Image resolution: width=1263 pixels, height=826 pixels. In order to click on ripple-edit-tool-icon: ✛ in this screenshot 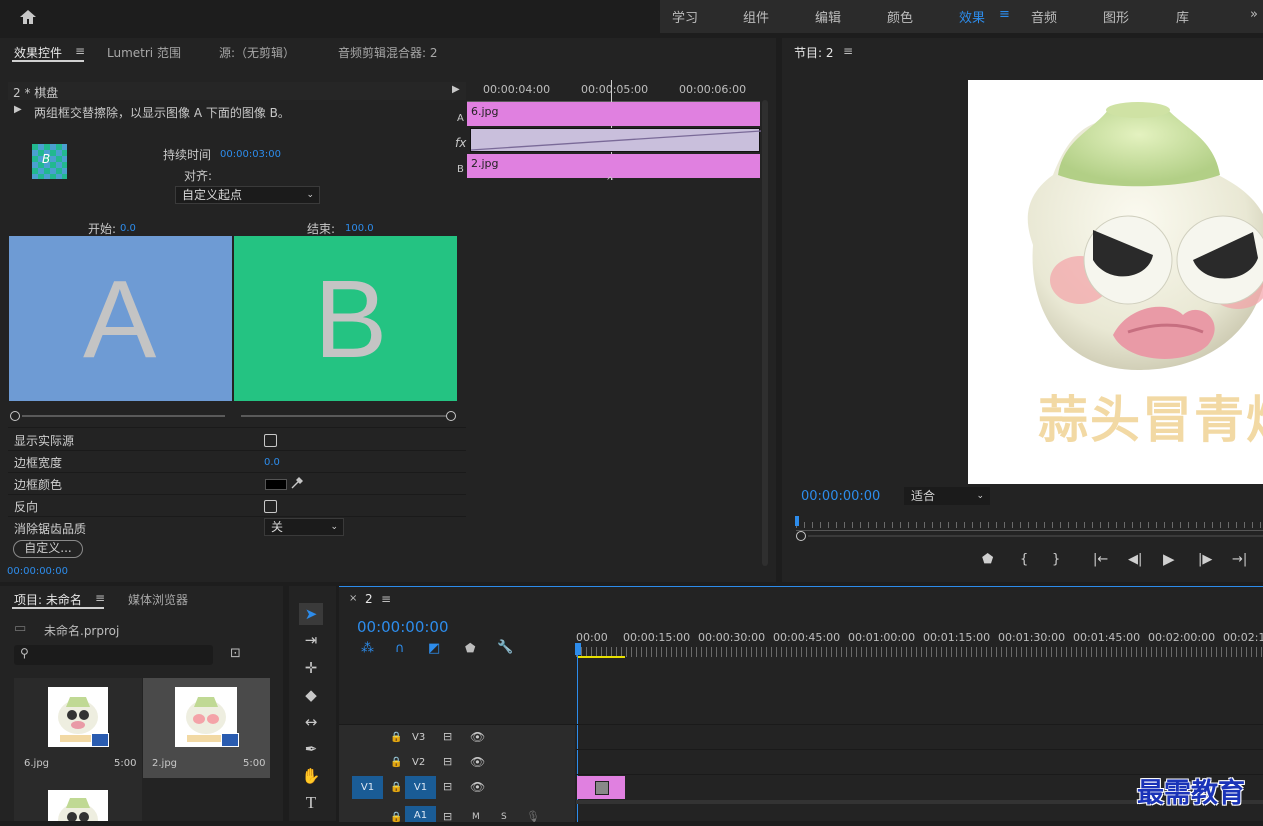, I will do `click(311, 668)`.